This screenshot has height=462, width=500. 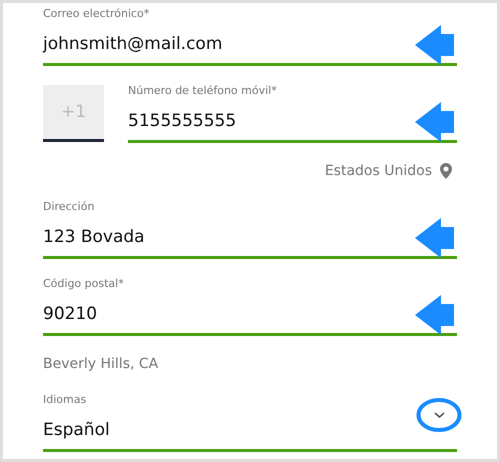 I want to click on language-select: Idiomas Español, so click(x=250, y=422).